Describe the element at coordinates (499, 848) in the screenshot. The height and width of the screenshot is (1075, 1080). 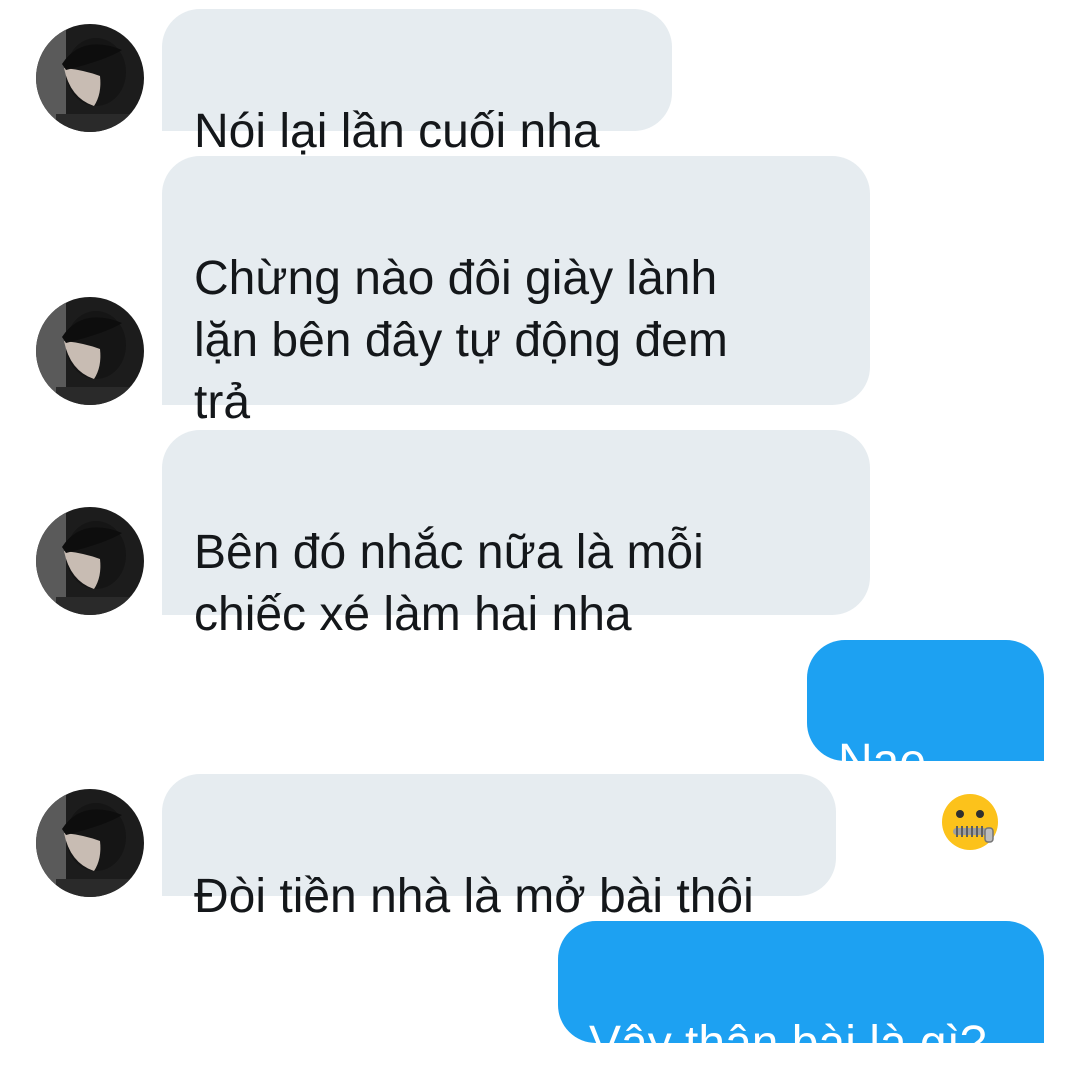
I see `incoming-message-bubble: Đòi tiền nhà là mở bài thôi` at that location.